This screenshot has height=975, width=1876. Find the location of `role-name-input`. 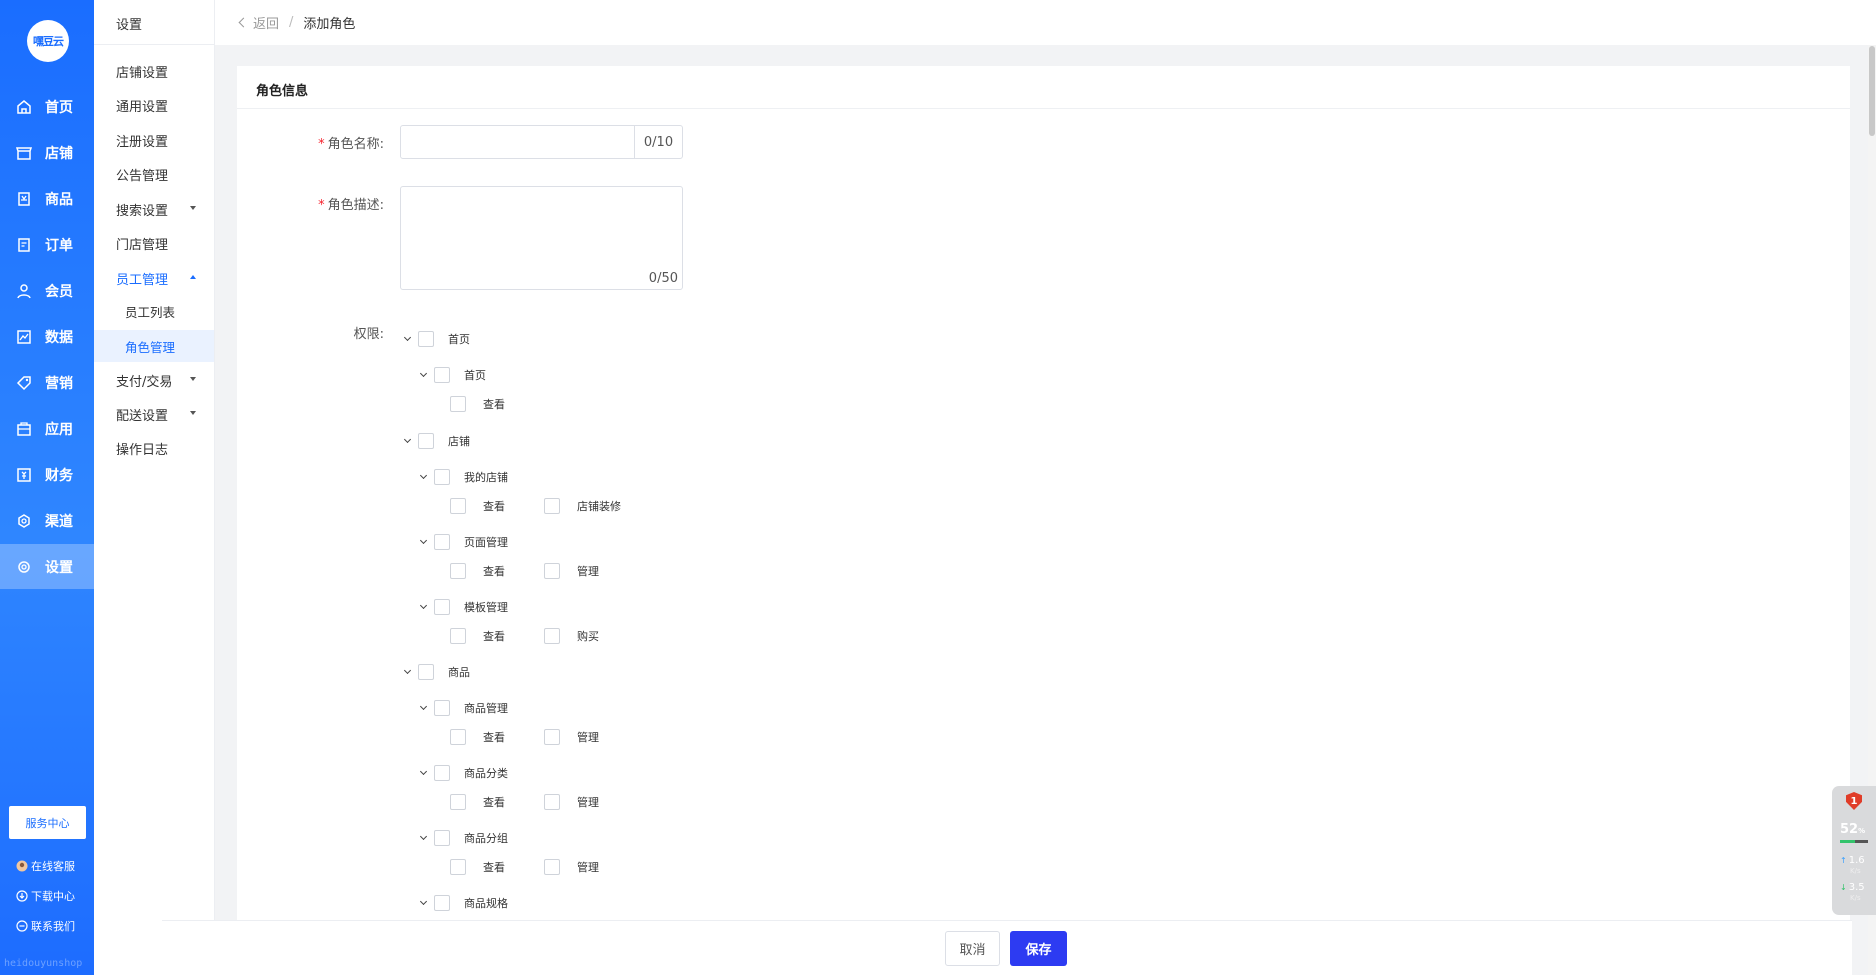

role-name-input is located at coordinates (517, 142).